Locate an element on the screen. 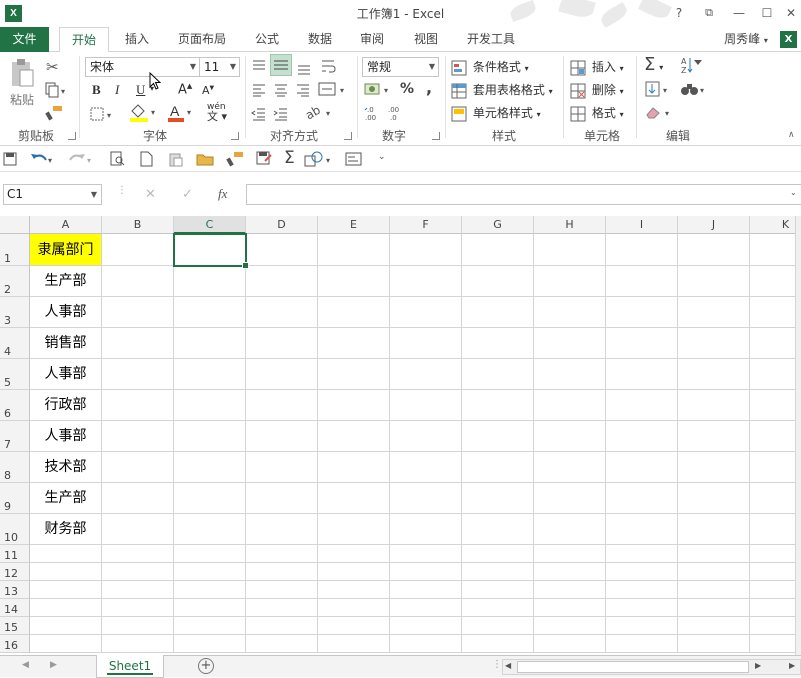 Image resolution: width=801 pixels, height=678 pixels. row-header-12: 12 is located at coordinates (15, 572).